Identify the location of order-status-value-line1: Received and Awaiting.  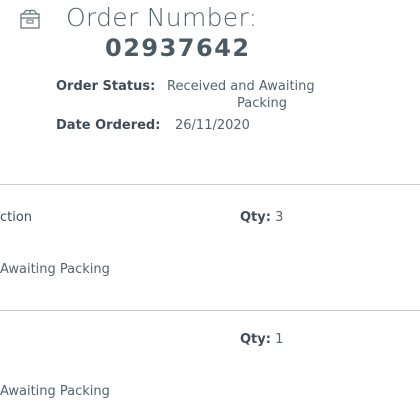
(241, 86).